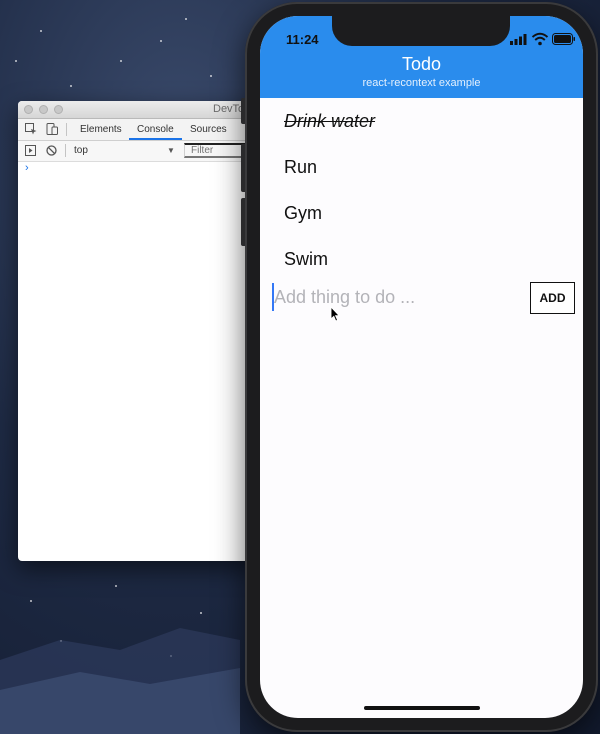 Image resolution: width=600 pixels, height=734 pixels. Describe the element at coordinates (171, 150) in the screenshot. I see `chevron-down-icon: ▼` at that location.